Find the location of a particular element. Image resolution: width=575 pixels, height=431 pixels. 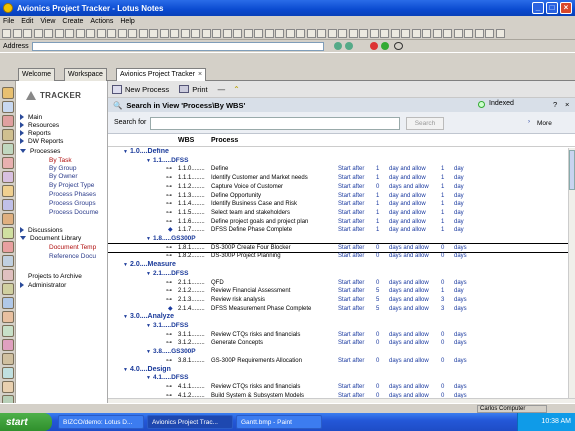

sidebar-item-dw-reports: DW Reports is located at coordinates (41, 141).